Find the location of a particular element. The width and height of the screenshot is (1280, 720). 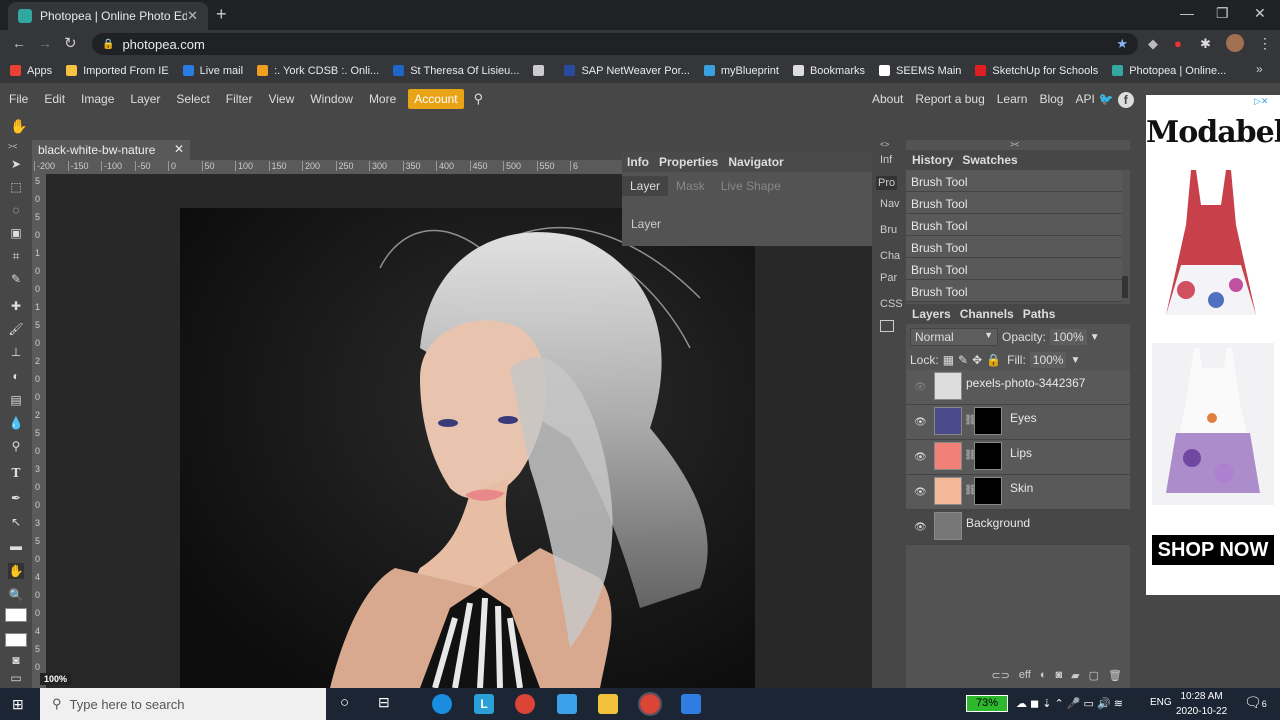

puzzle-icon: ✱ is located at coordinates (1205, 44).